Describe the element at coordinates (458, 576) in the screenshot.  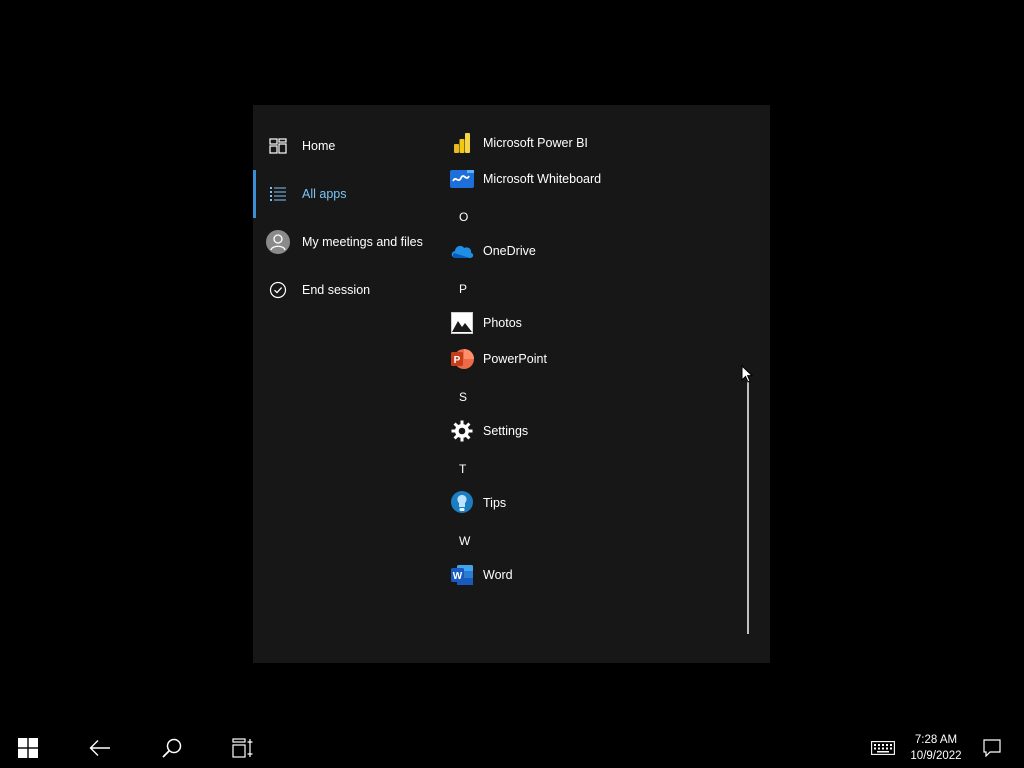
I see `svg-text: W` at that location.